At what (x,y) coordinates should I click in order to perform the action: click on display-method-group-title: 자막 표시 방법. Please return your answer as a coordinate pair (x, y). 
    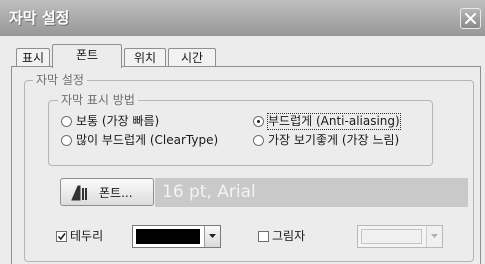
    Looking at the image, I should click on (98, 100).